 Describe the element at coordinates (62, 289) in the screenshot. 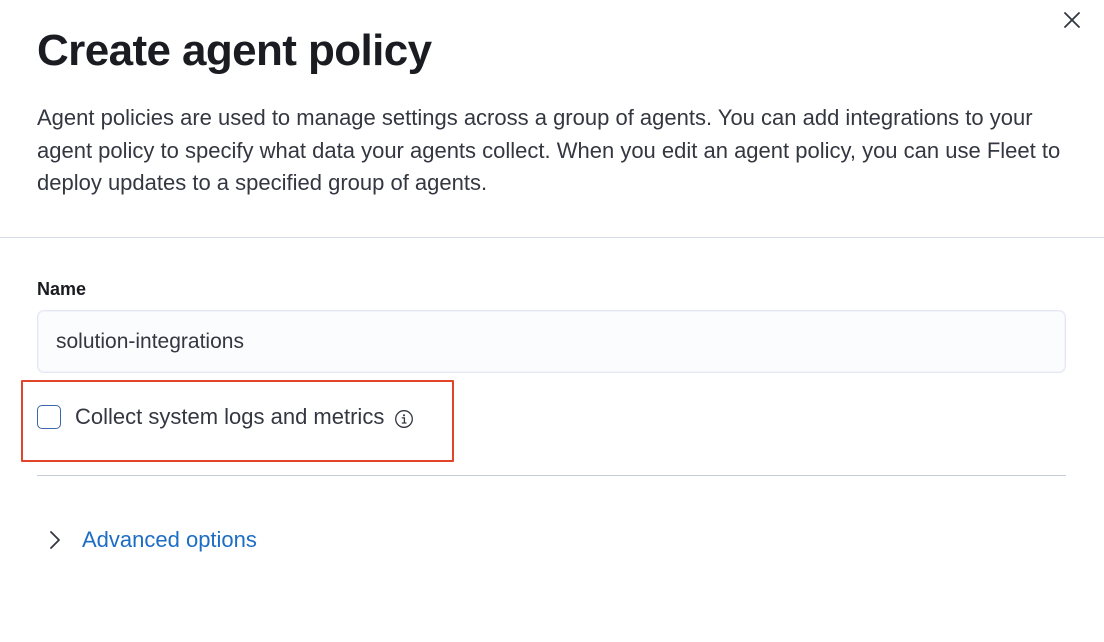

I see `name-field-label: Name` at that location.